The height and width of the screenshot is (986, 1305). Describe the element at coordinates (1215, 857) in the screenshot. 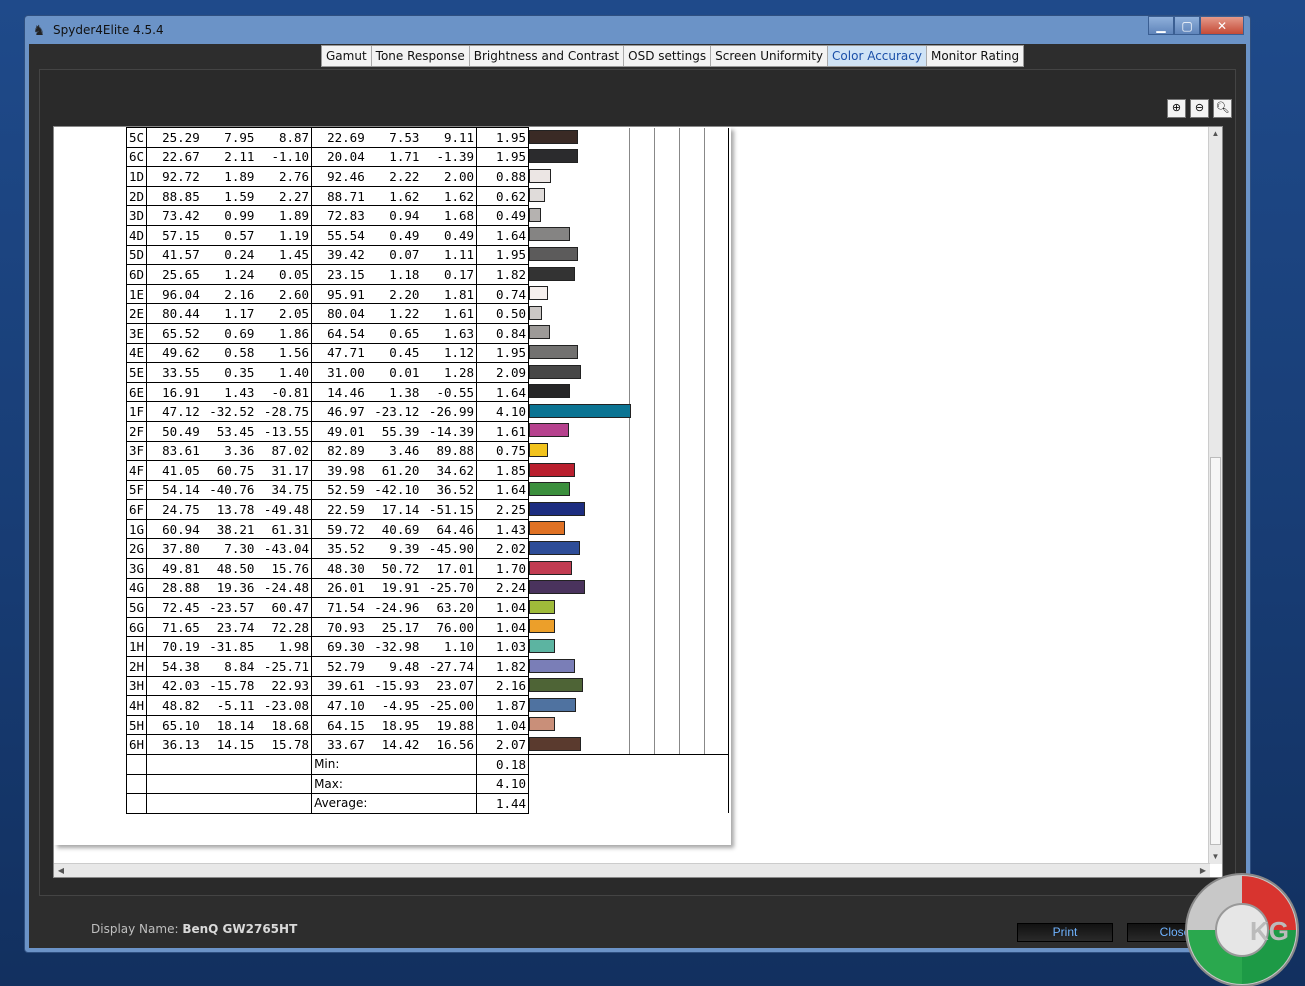

I see `scroll-down-arrow-icon: ▼` at that location.